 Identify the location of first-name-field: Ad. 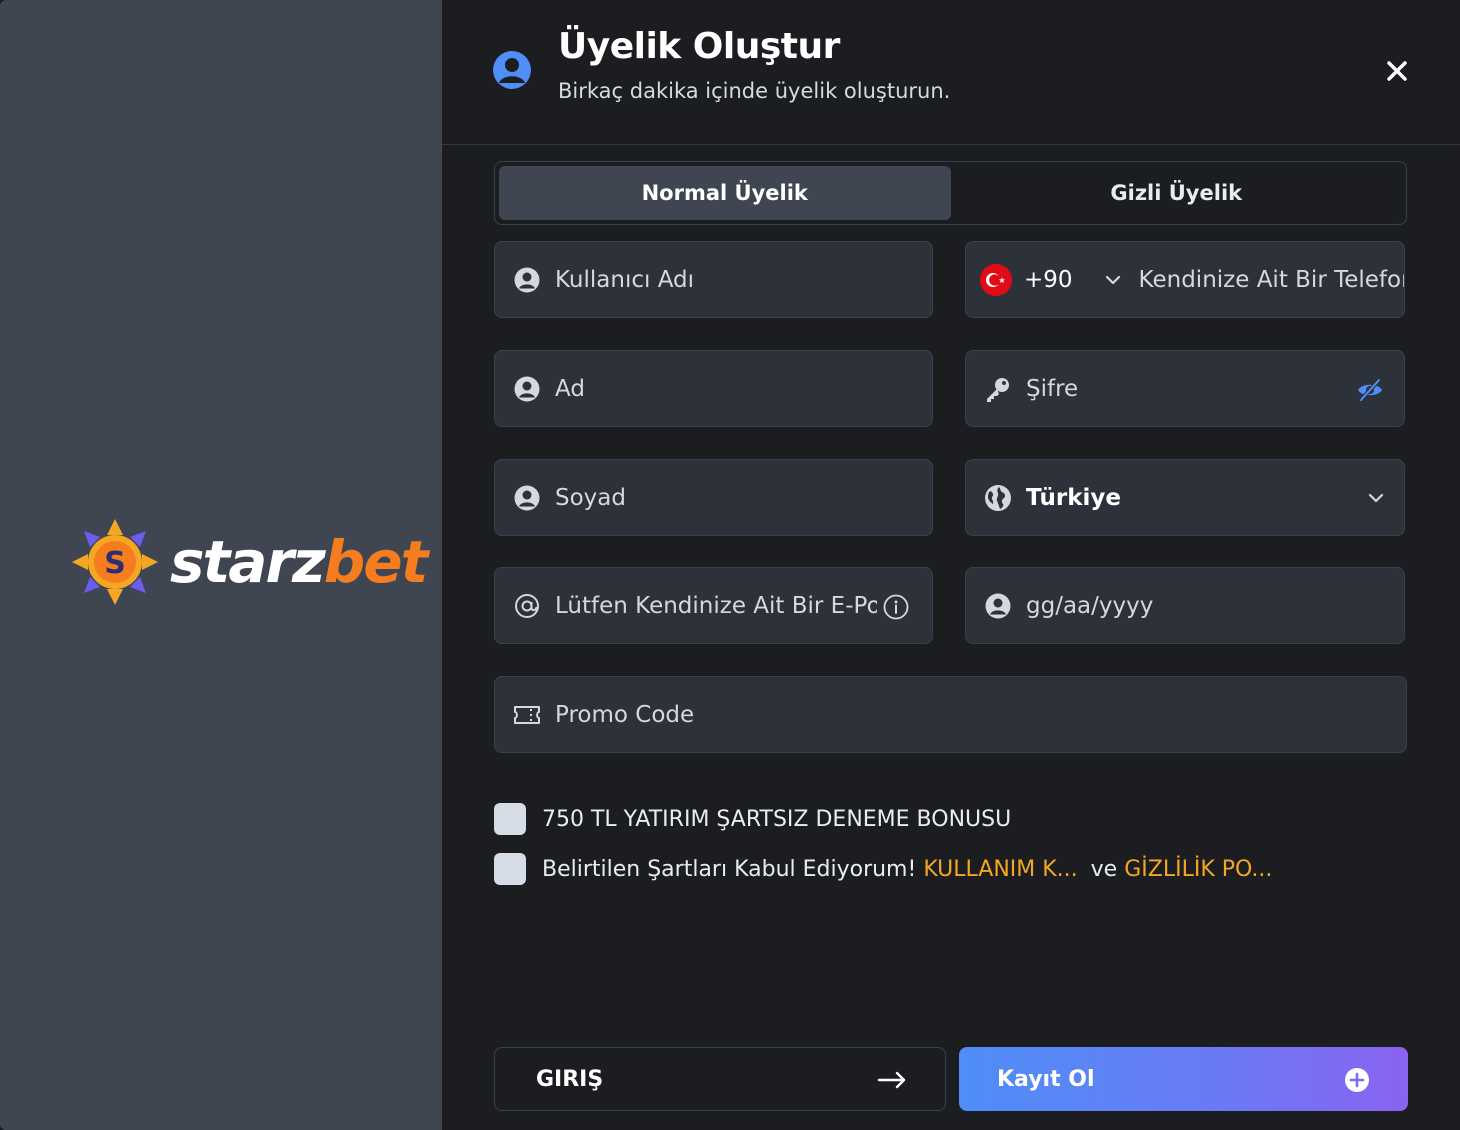
(713, 388).